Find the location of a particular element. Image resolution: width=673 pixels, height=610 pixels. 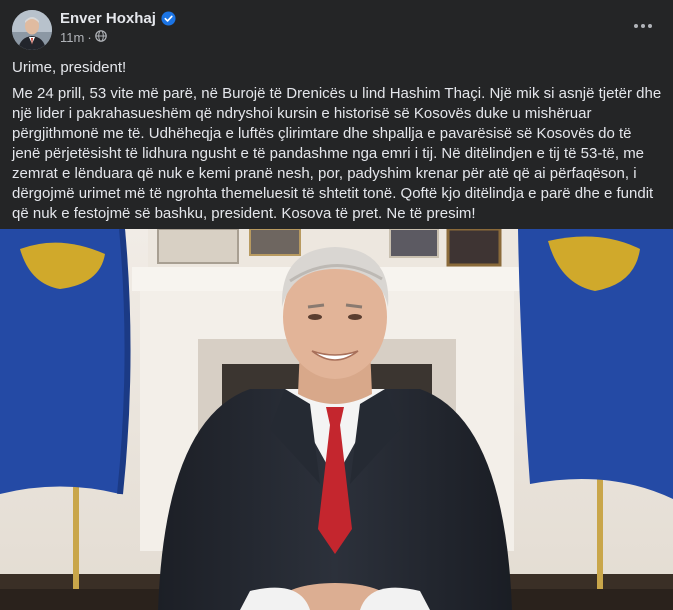

post-meta: 11m · is located at coordinates (83, 37).